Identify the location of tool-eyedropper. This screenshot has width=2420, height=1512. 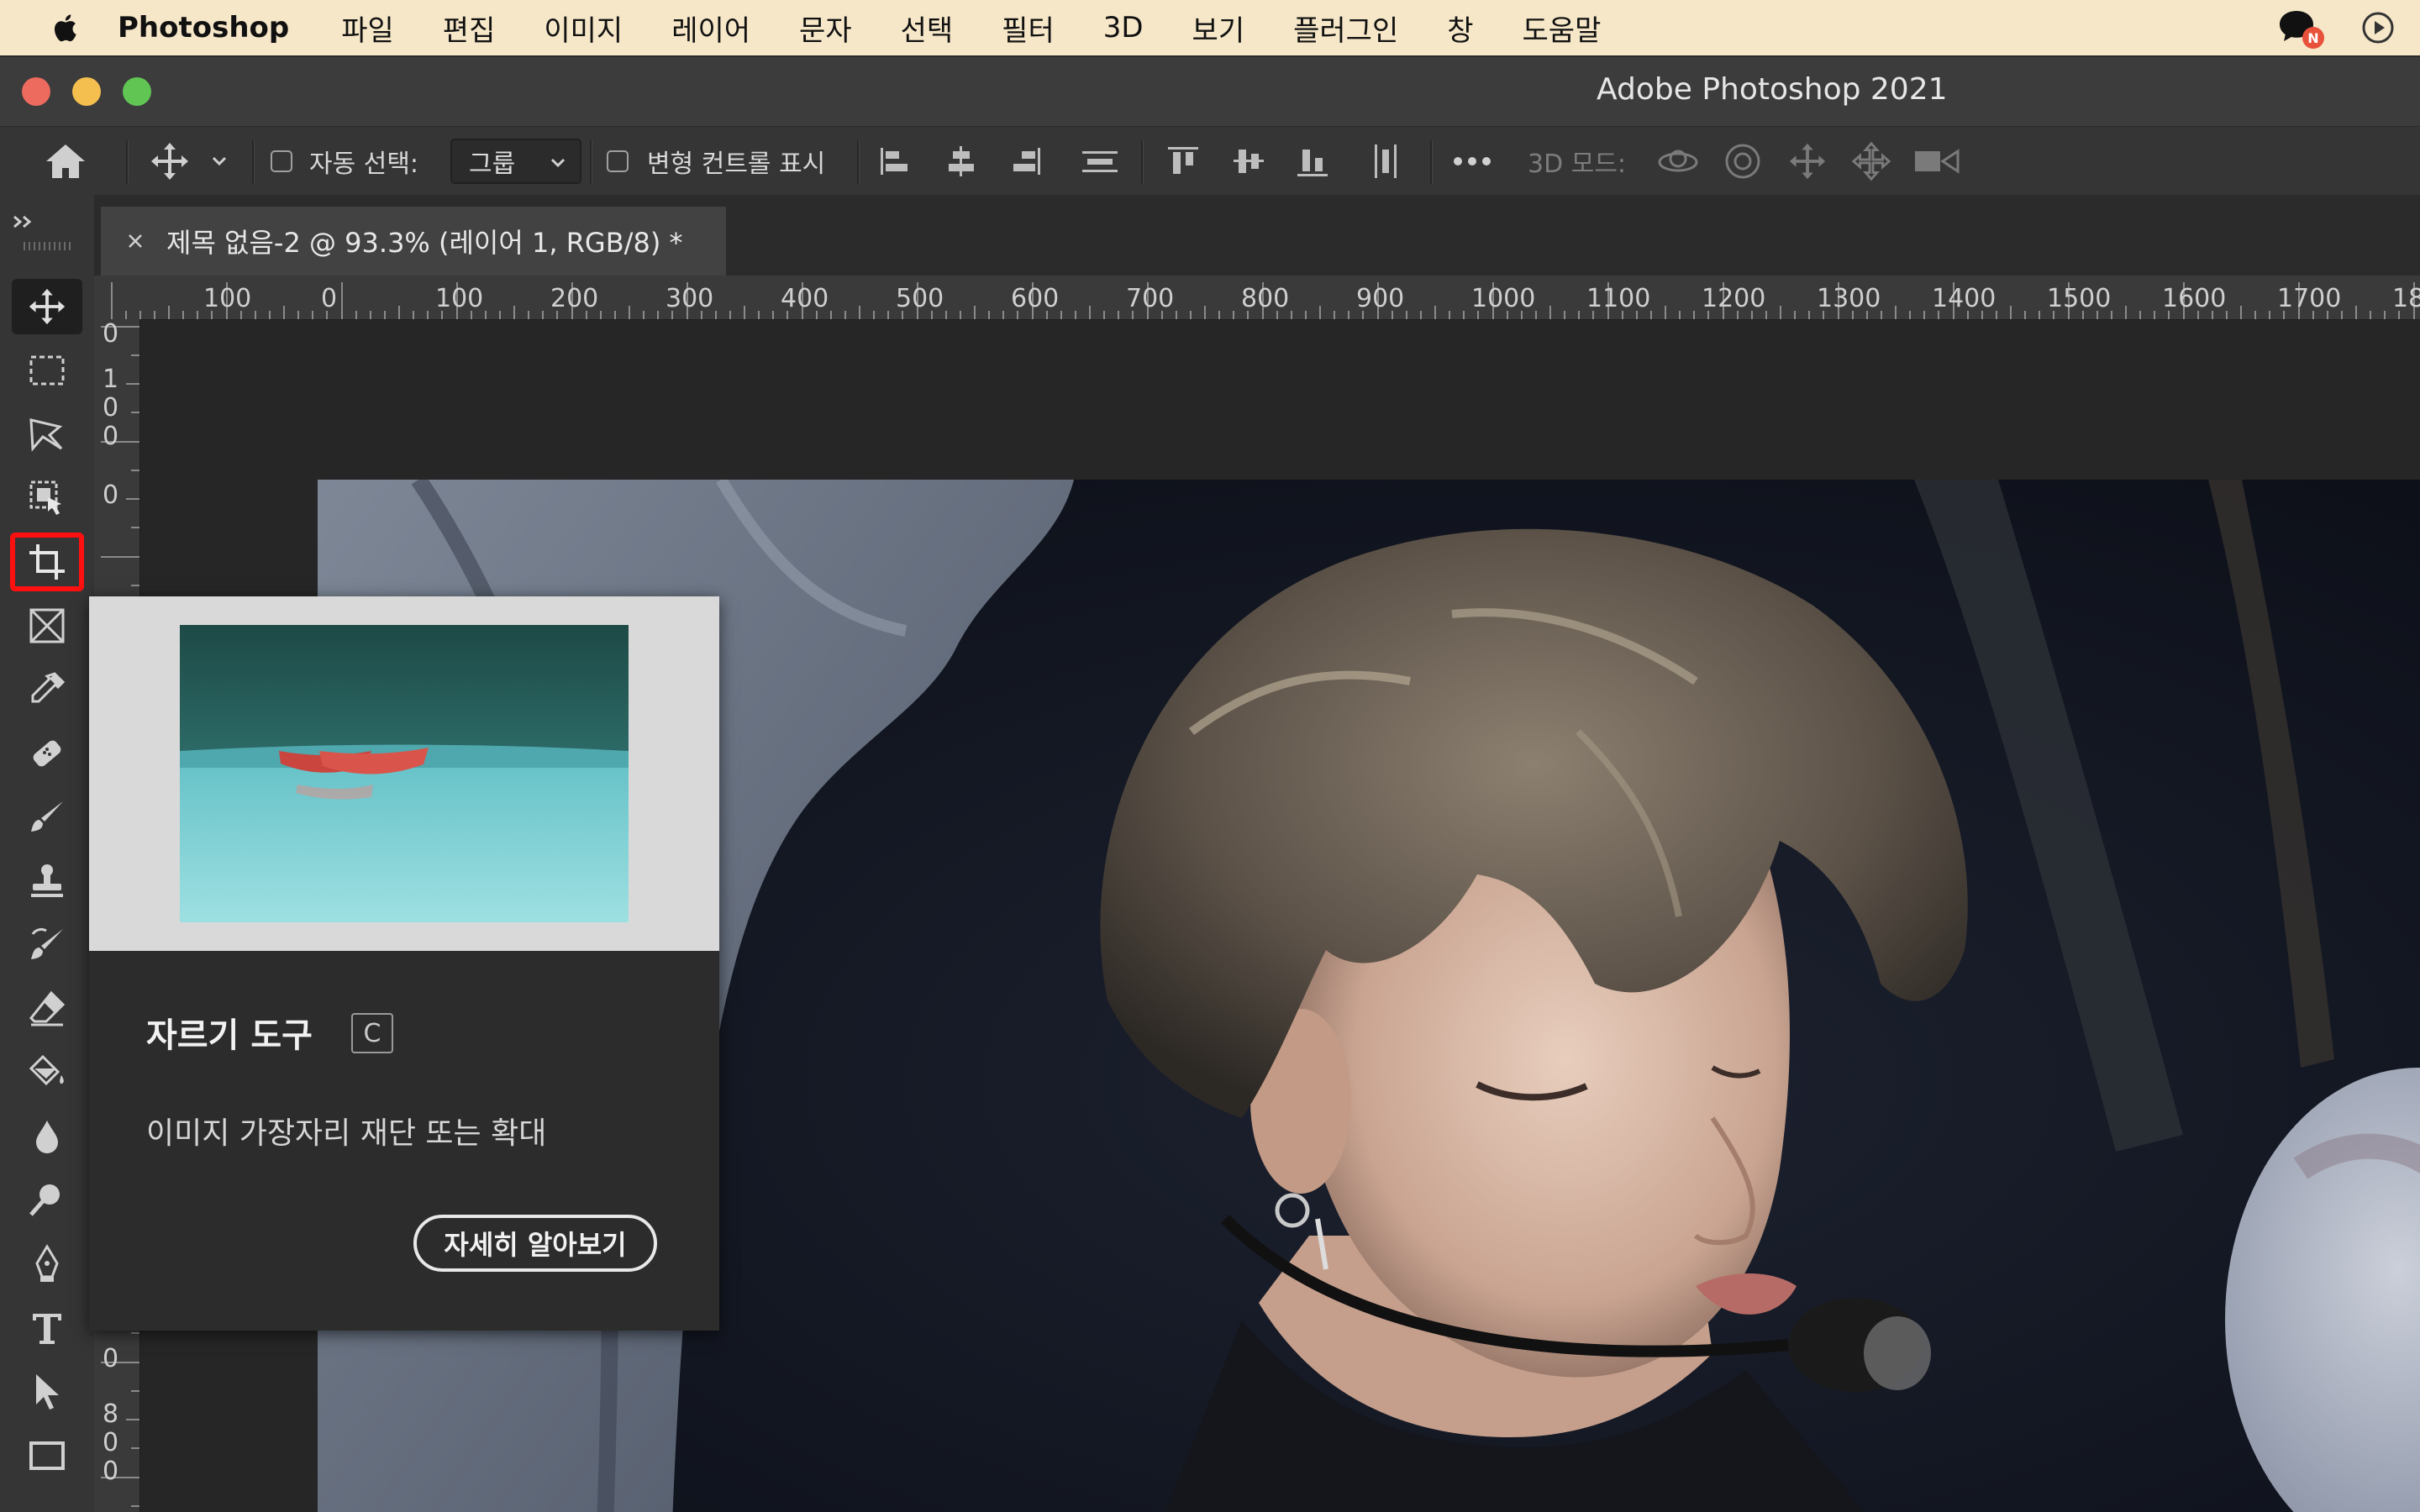
(47, 689).